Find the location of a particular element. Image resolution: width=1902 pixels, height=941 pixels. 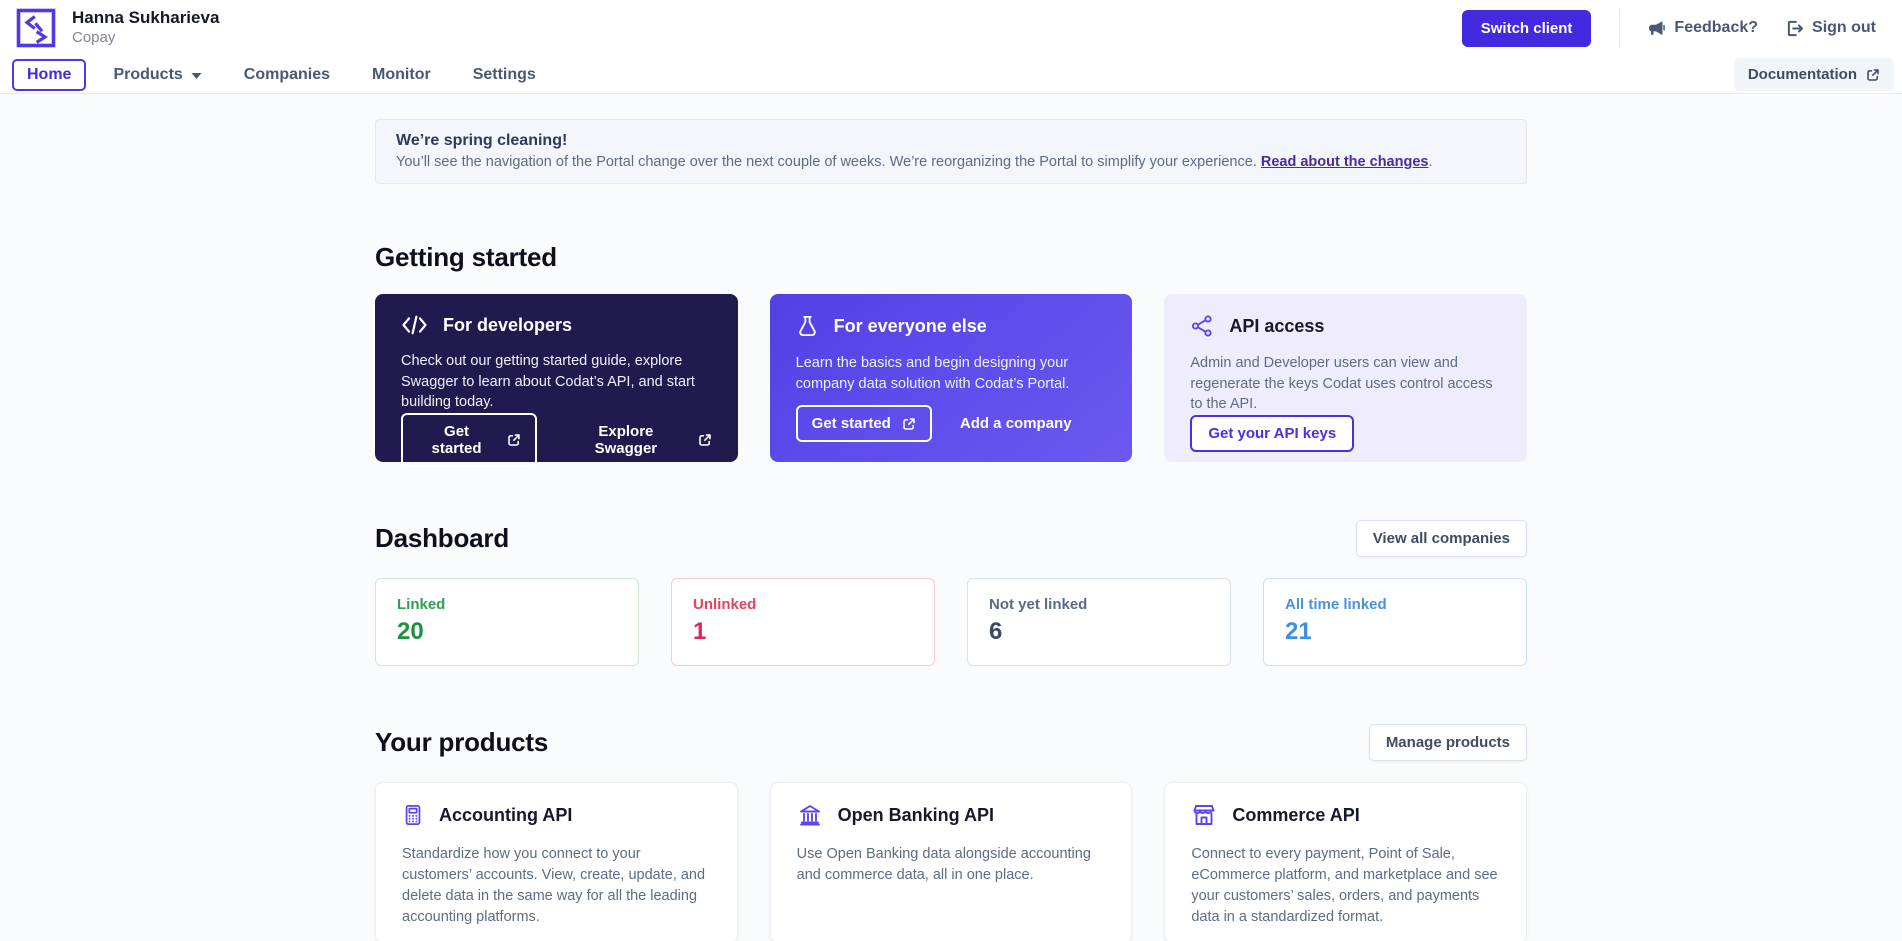

switch-client-button: Switch client is located at coordinates (1526, 28).